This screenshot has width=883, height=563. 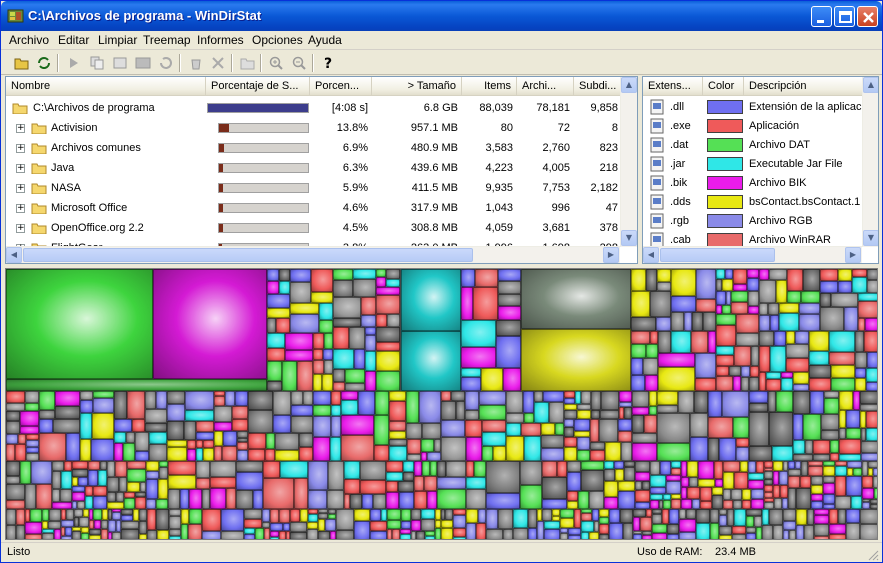 What do you see at coordinates (248, 63) in the screenshot?
I see `properties-button` at bounding box center [248, 63].